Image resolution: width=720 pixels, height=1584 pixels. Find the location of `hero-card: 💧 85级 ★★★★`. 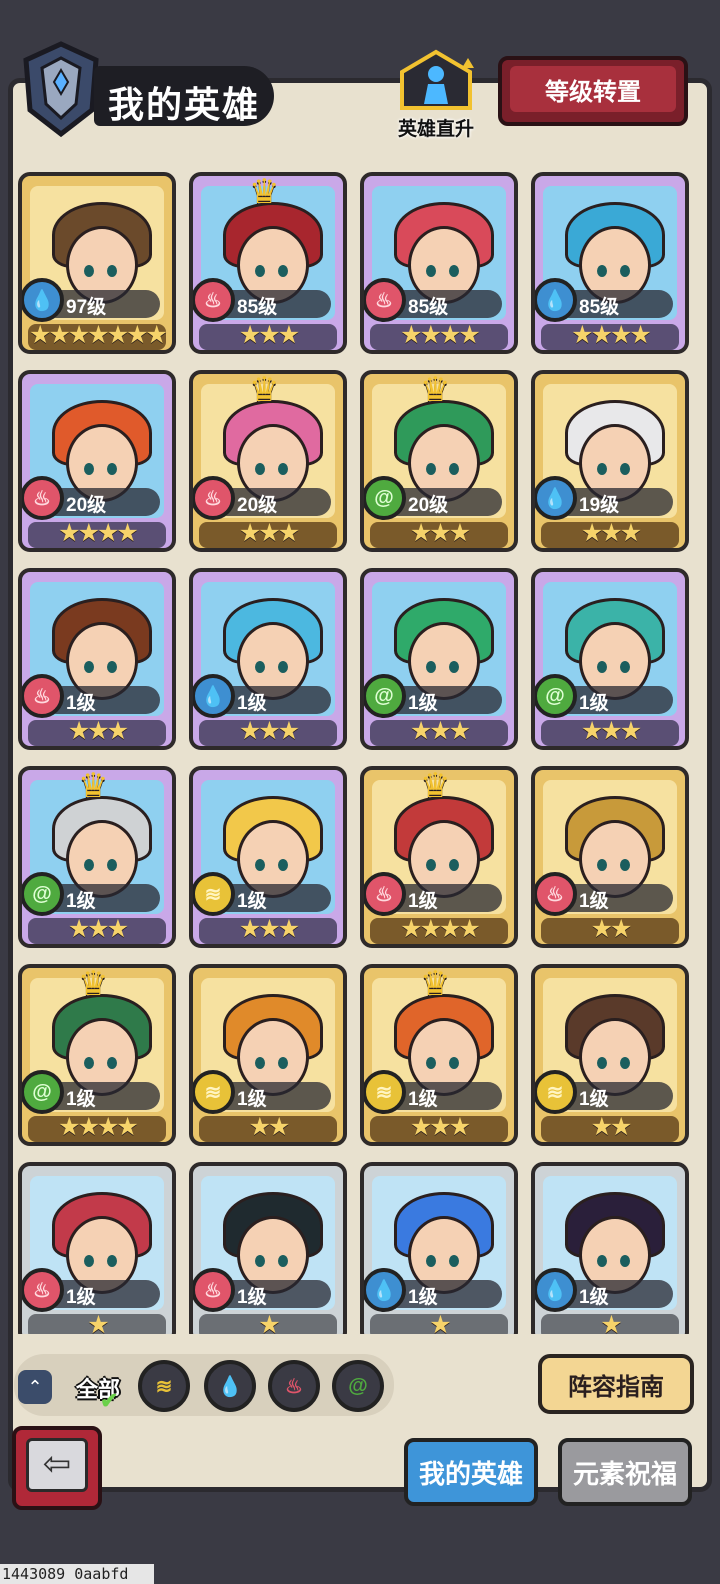

hero-card: 💧 85级 ★★★★ is located at coordinates (610, 263).